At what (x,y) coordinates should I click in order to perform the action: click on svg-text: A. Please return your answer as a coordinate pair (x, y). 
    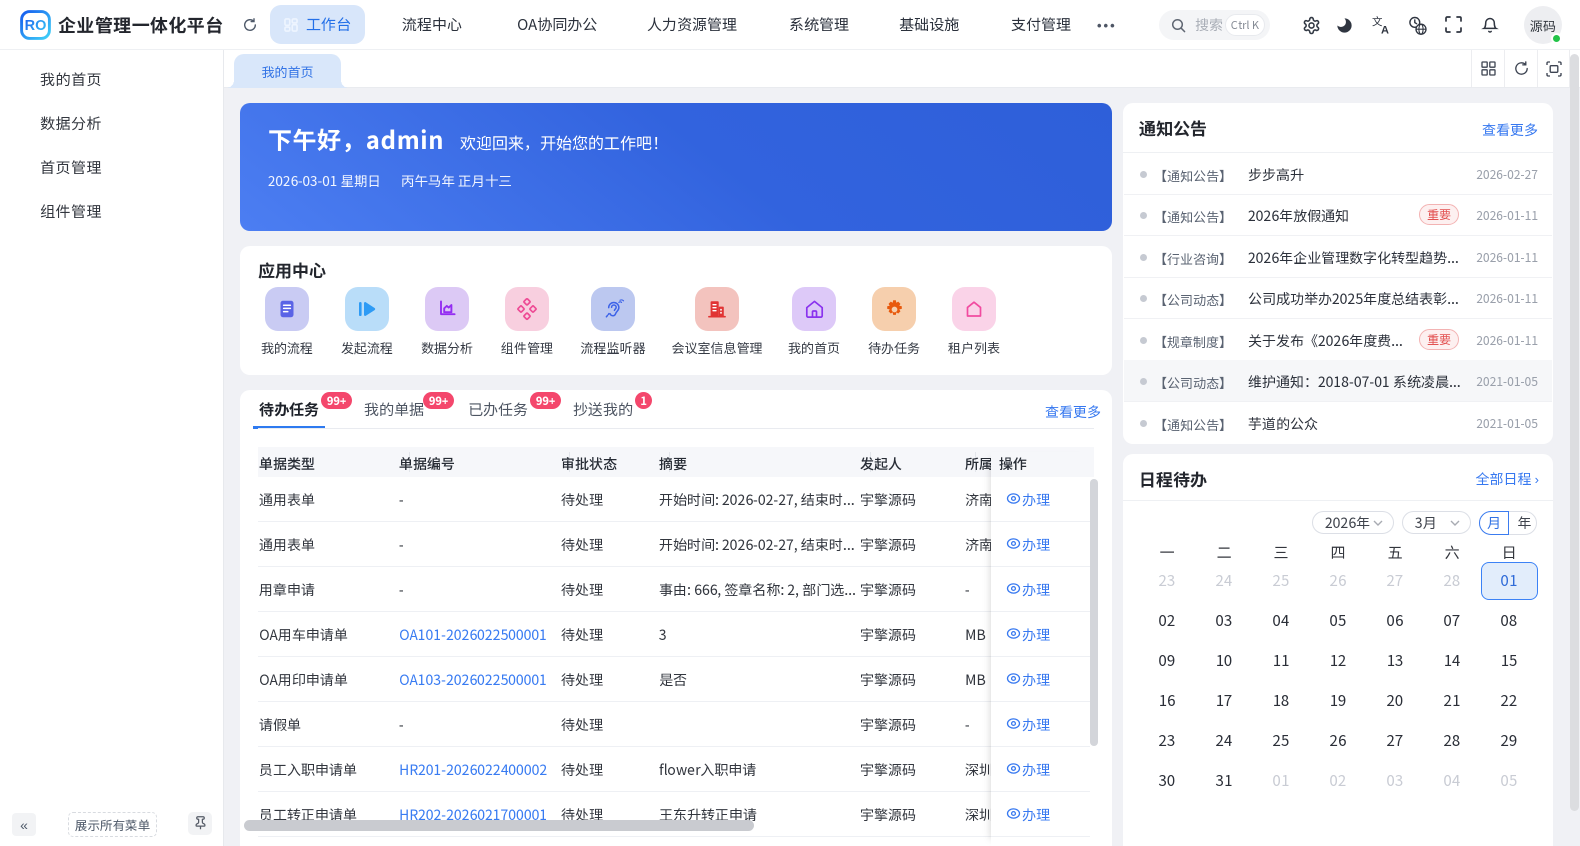
    Looking at the image, I should click on (1385, 30).